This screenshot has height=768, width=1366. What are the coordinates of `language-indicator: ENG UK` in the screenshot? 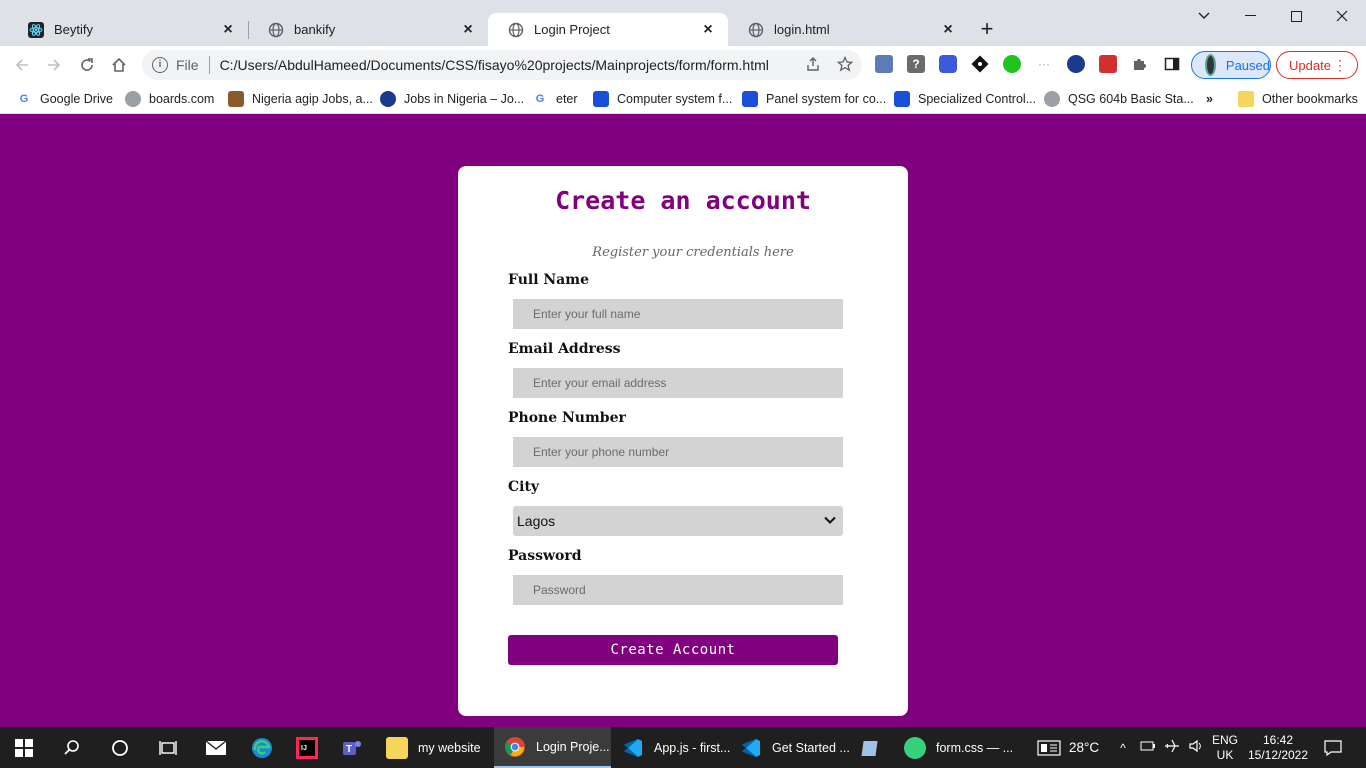 It's located at (1225, 747).